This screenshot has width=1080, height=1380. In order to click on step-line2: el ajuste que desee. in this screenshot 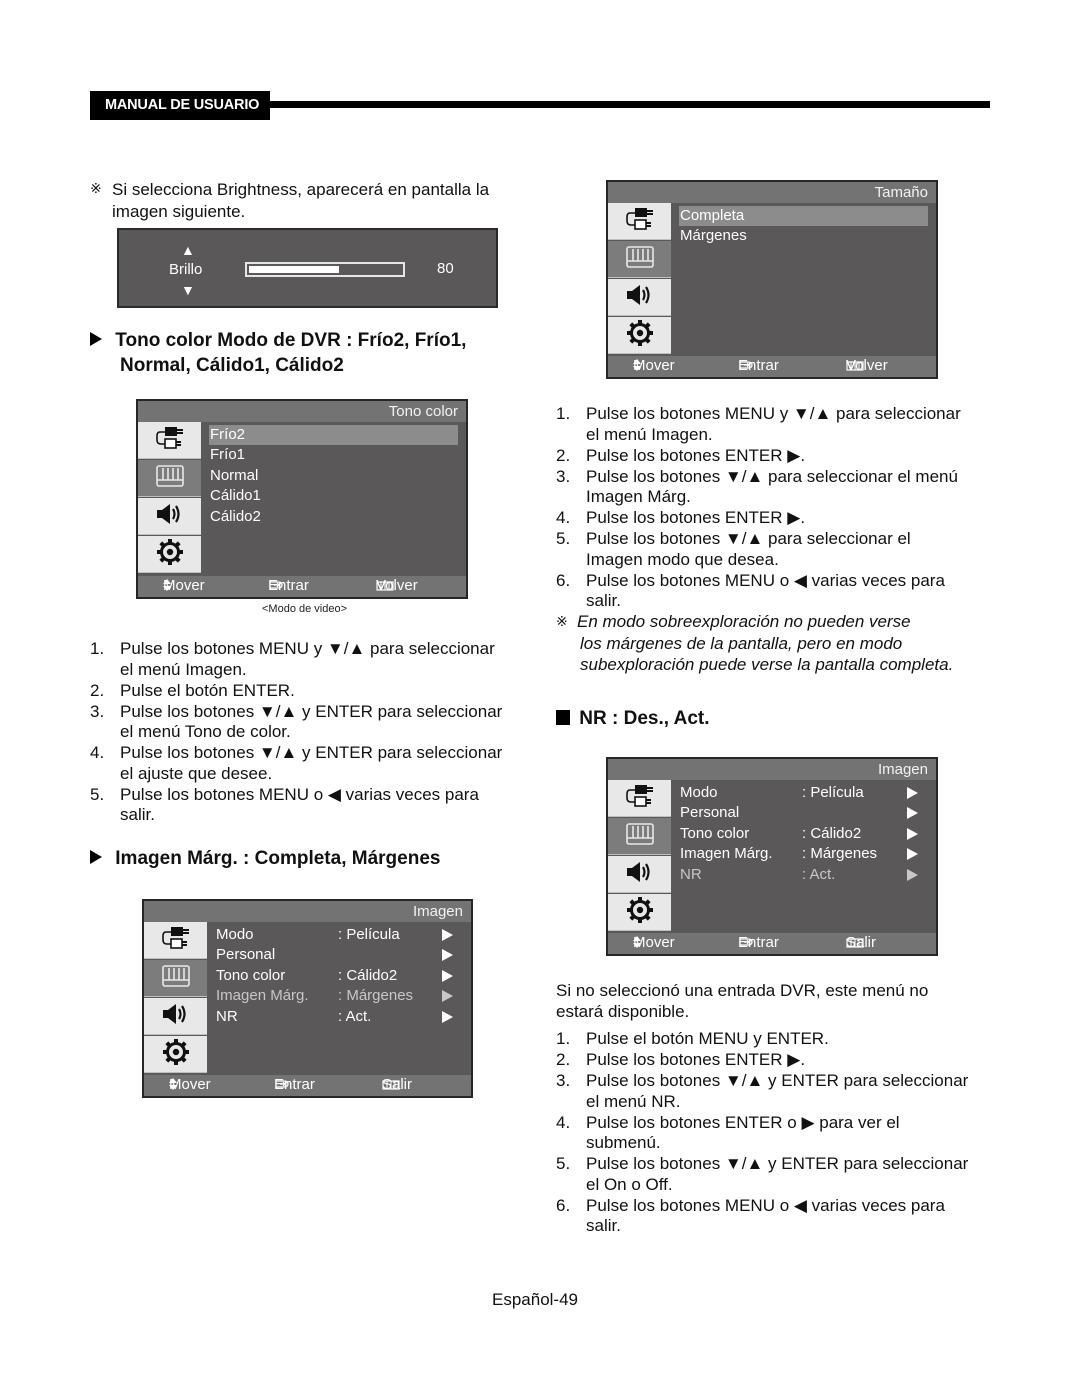, I will do `click(196, 773)`.